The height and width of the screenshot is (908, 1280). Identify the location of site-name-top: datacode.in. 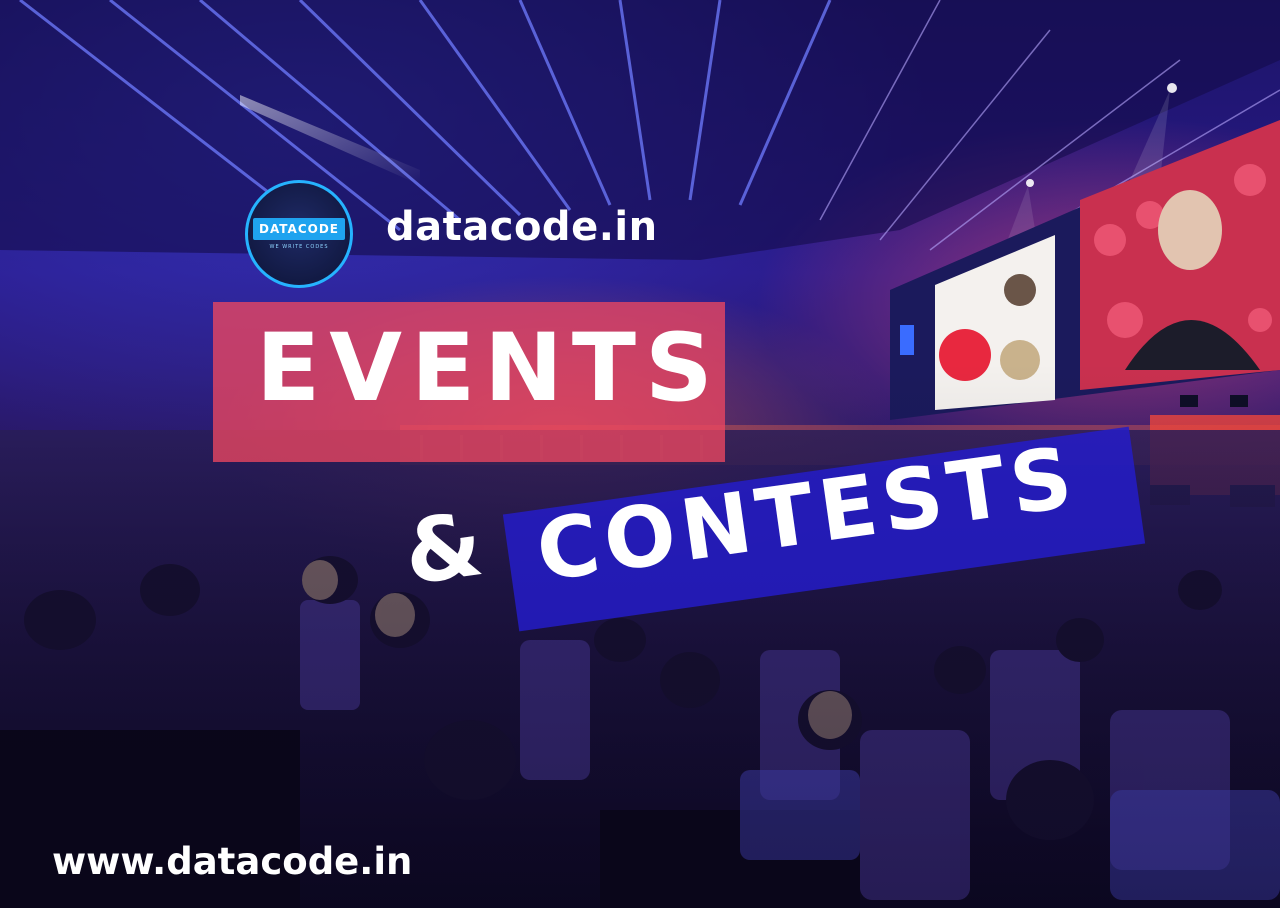
(522, 227).